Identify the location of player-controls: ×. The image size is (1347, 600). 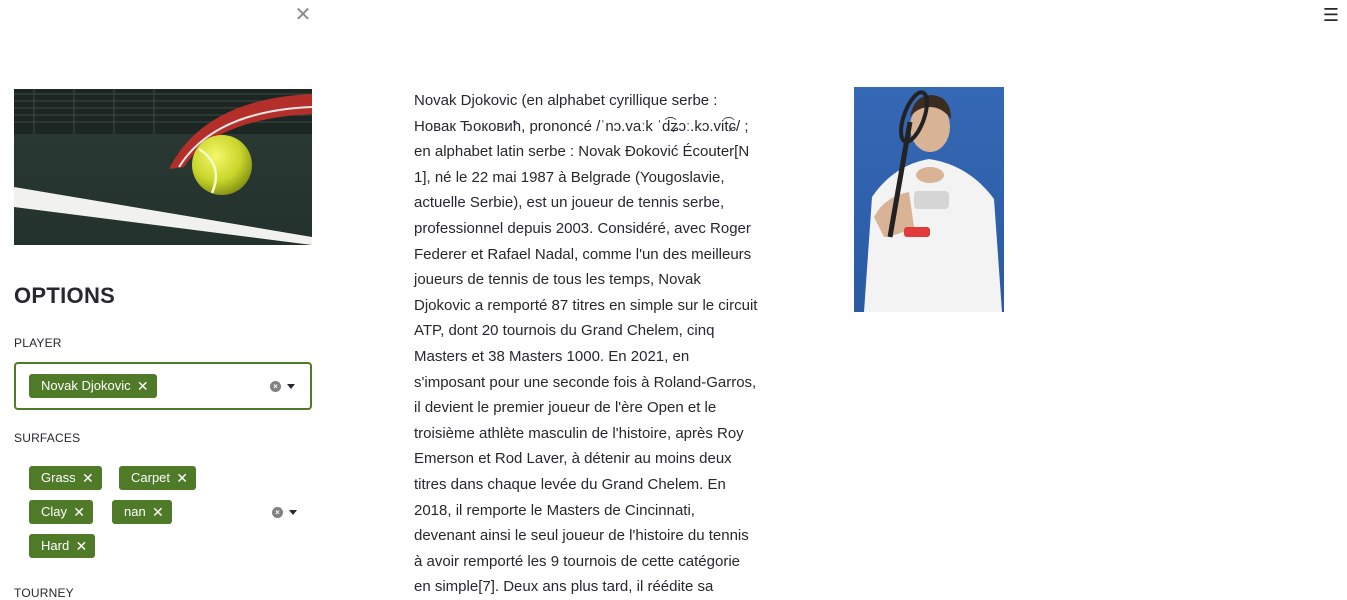
(285, 387).